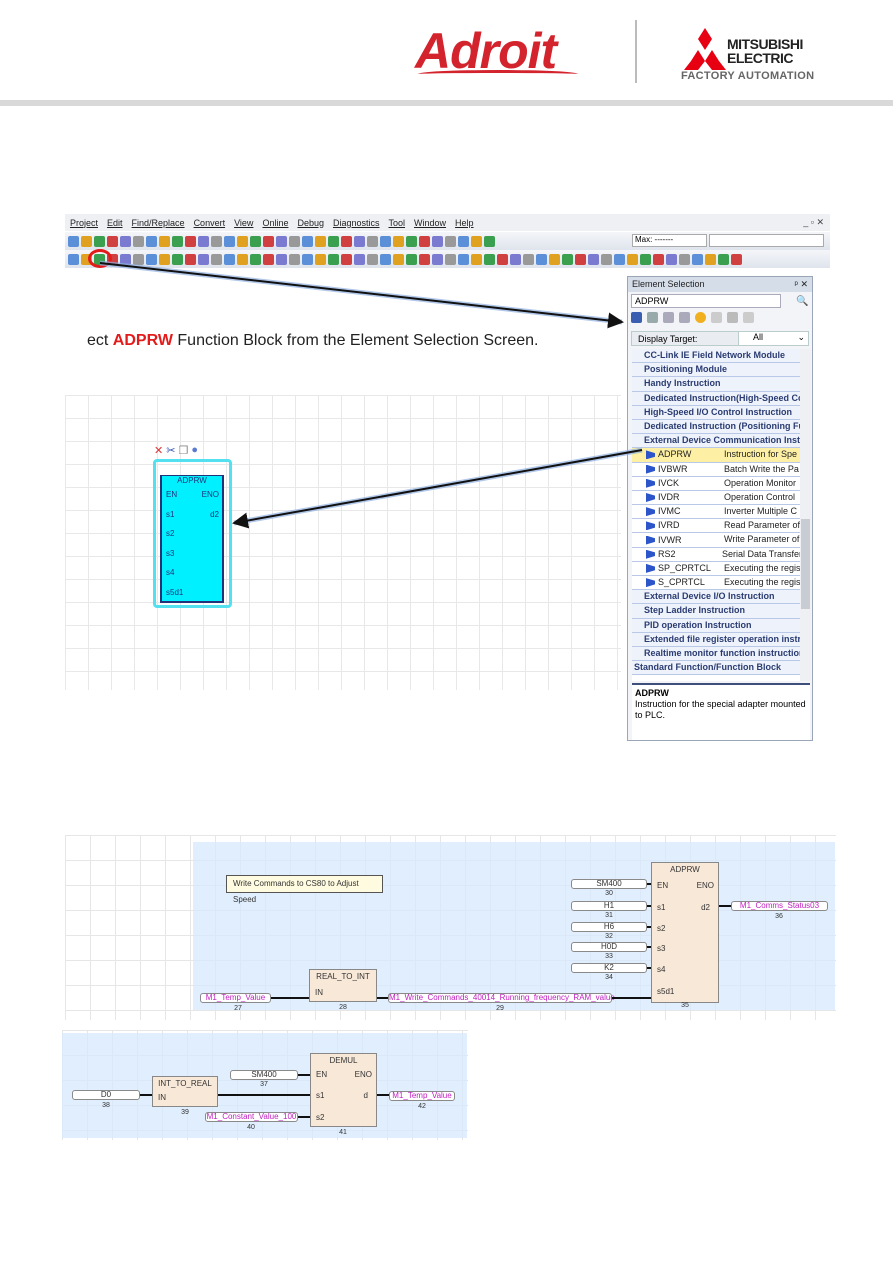  What do you see at coordinates (609, 884) in the screenshot?
I see `input-variable: SM400` at bounding box center [609, 884].